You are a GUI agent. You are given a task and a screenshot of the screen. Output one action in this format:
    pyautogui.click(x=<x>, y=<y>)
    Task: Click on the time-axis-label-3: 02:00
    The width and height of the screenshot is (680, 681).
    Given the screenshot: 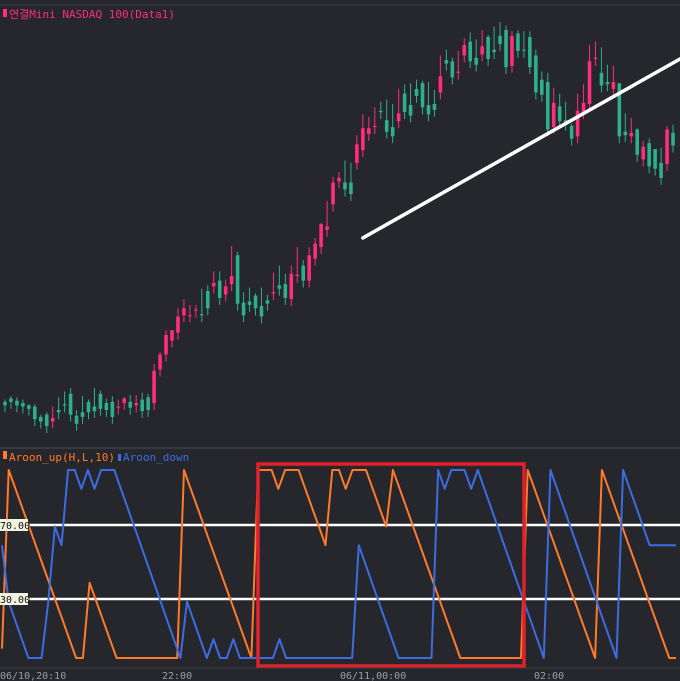 What is the action you would take?
    pyautogui.click(x=549, y=676)
    